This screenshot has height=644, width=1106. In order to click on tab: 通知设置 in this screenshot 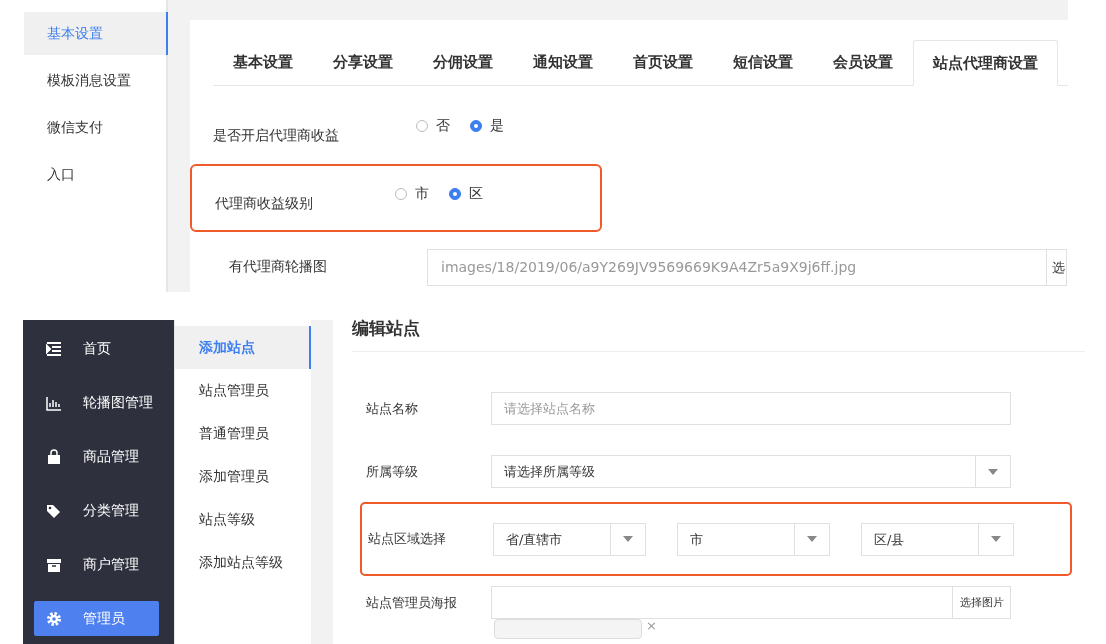, I will do `click(563, 62)`.